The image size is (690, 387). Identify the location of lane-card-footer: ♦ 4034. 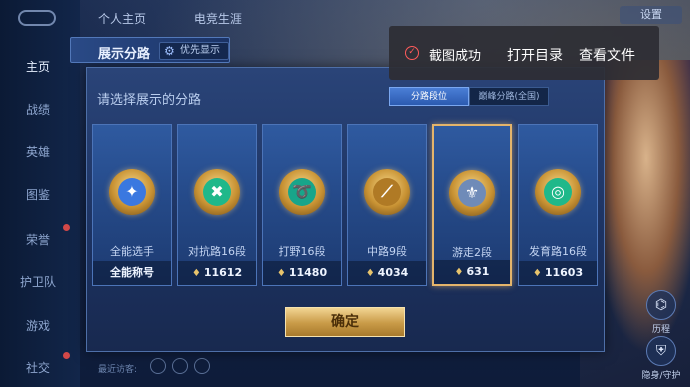
(387, 273).